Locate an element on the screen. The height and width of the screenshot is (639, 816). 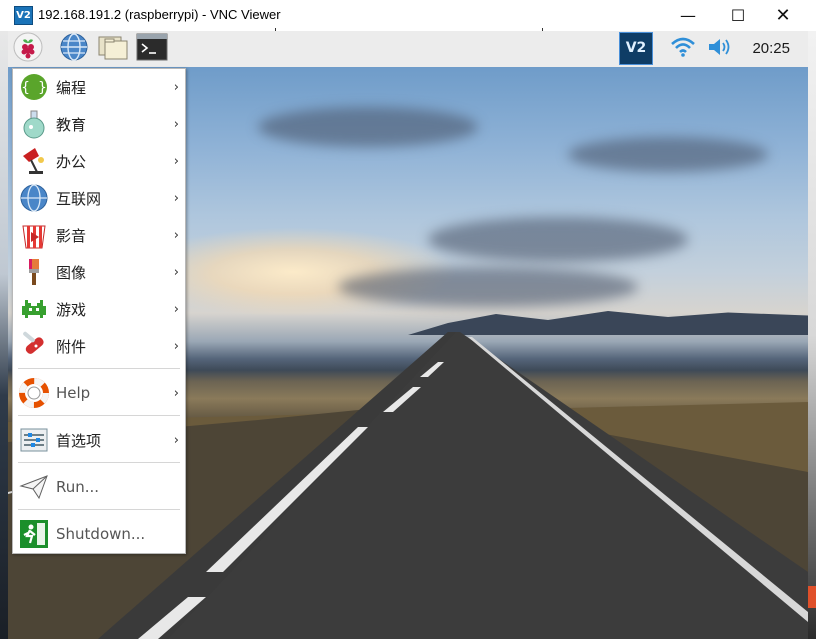
volume-button is located at coordinates (719, 49).